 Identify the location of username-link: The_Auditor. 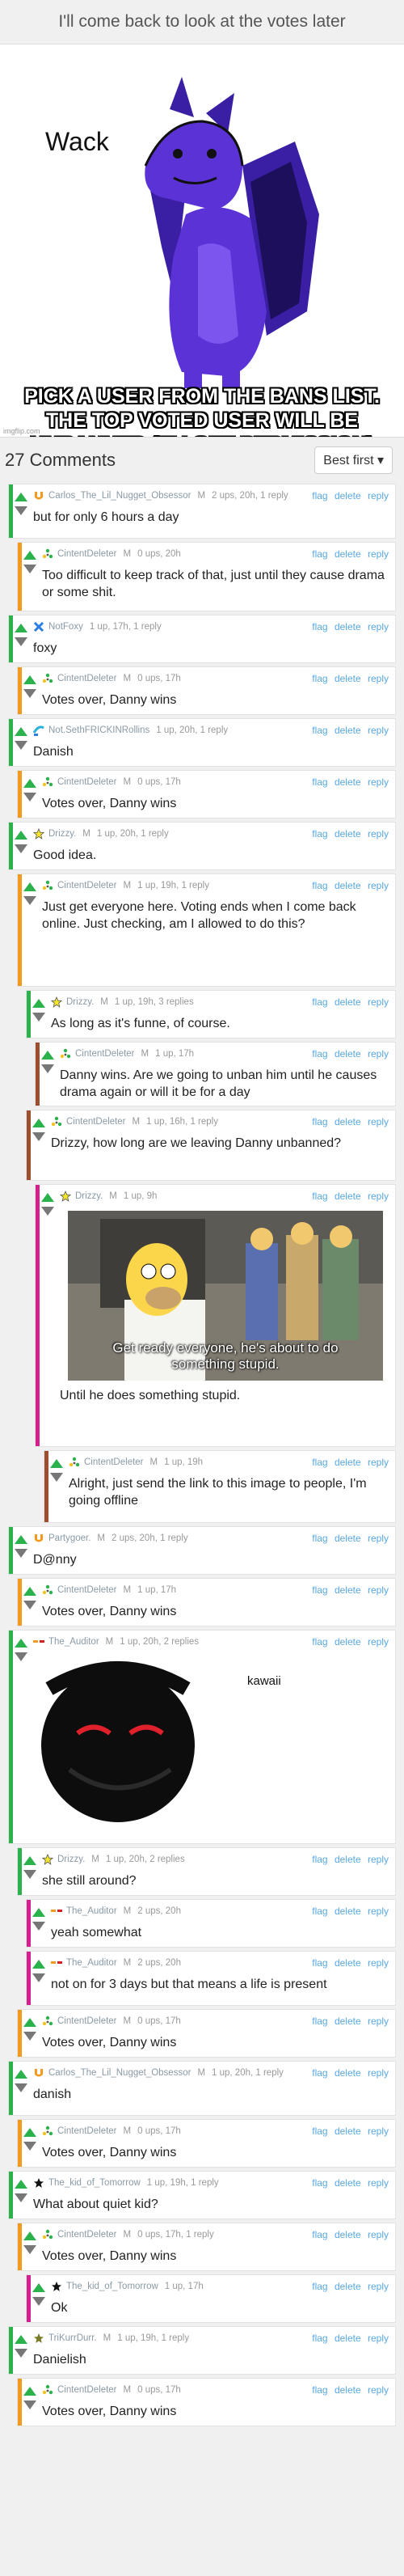
(91, 1962).